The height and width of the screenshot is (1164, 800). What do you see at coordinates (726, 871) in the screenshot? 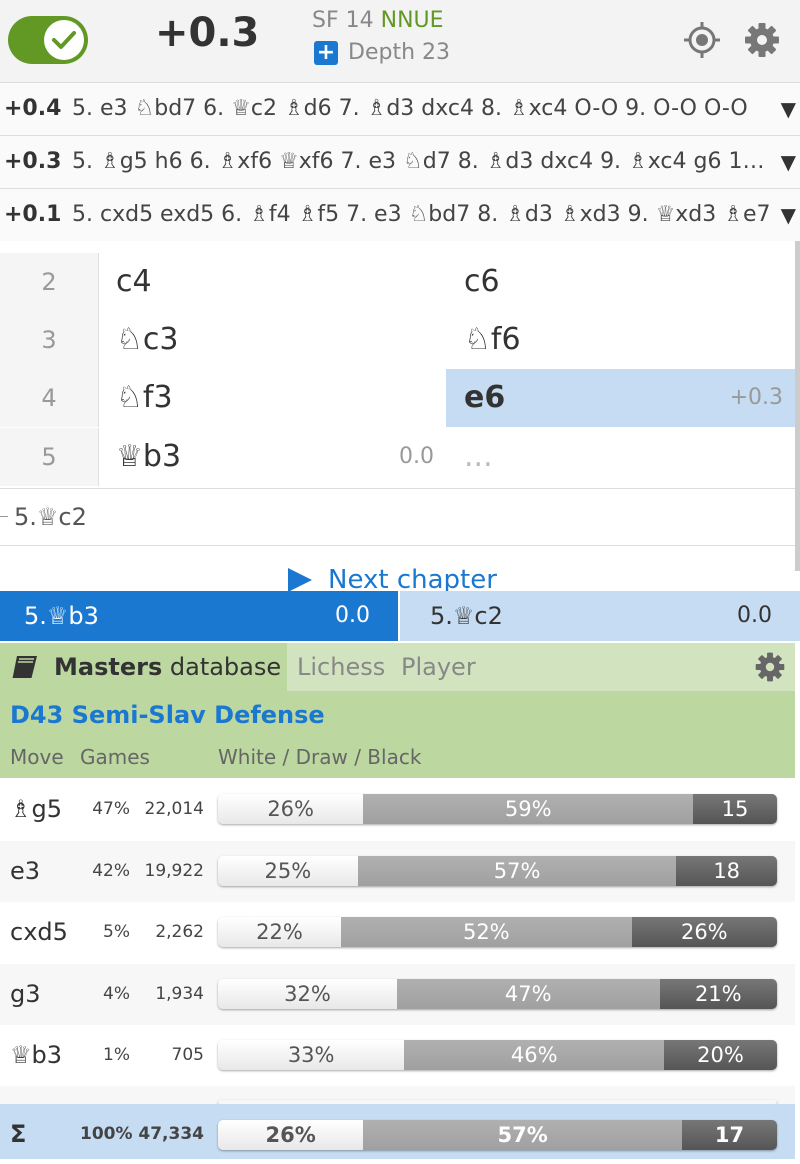
I see `black-win-segment: 18` at bounding box center [726, 871].